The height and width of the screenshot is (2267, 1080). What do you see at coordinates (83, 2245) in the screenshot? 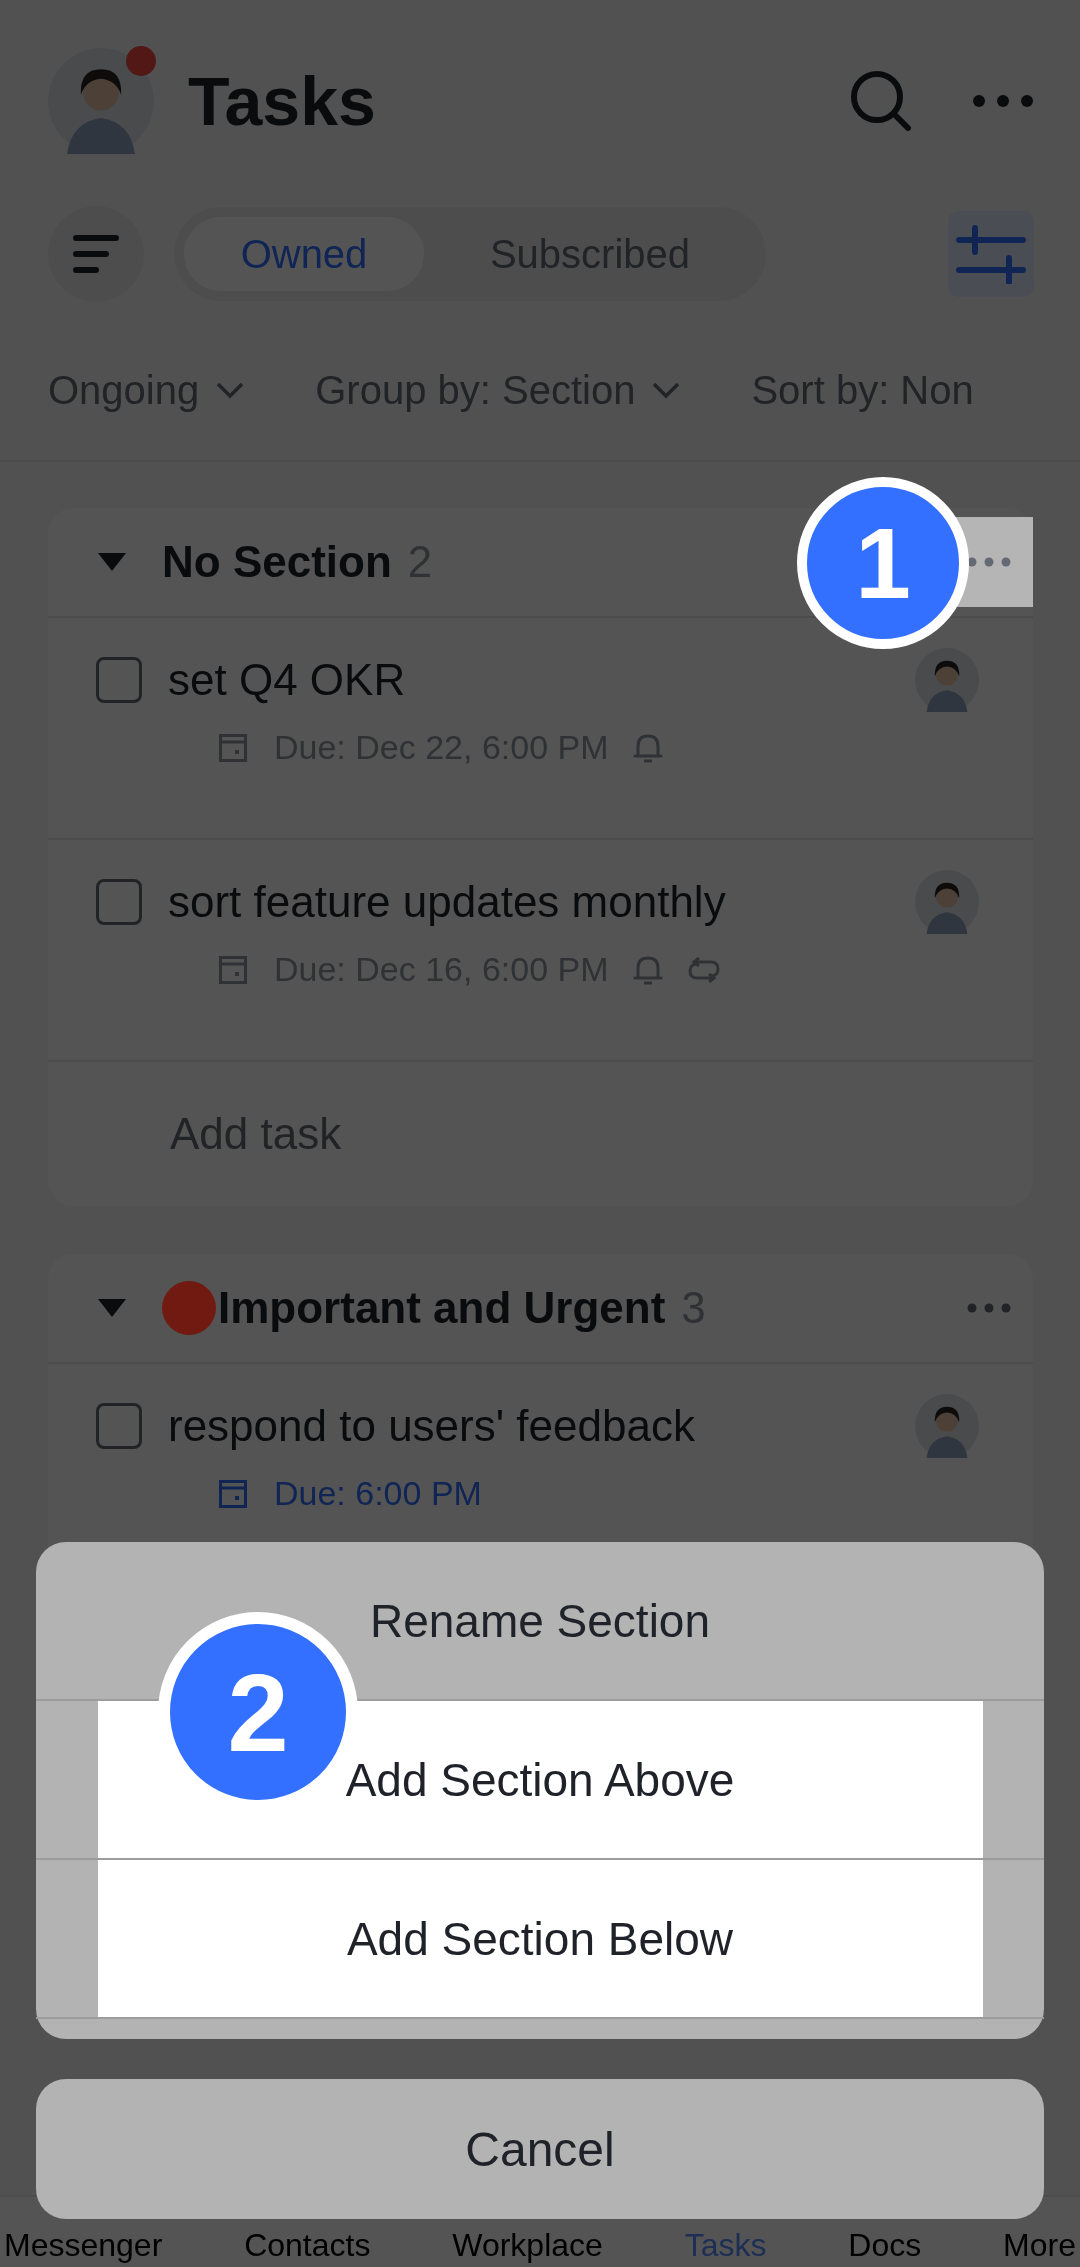
I see `tab-bar-item: Messenger` at bounding box center [83, 2245].